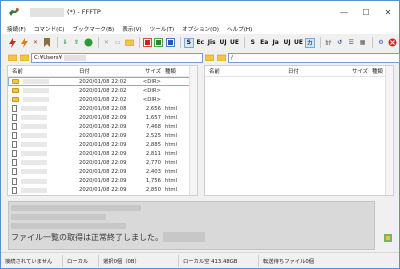  Describe the element at coordinates (149, 71) in the screenshot. I see `local-col-size: サイズ` at that location.